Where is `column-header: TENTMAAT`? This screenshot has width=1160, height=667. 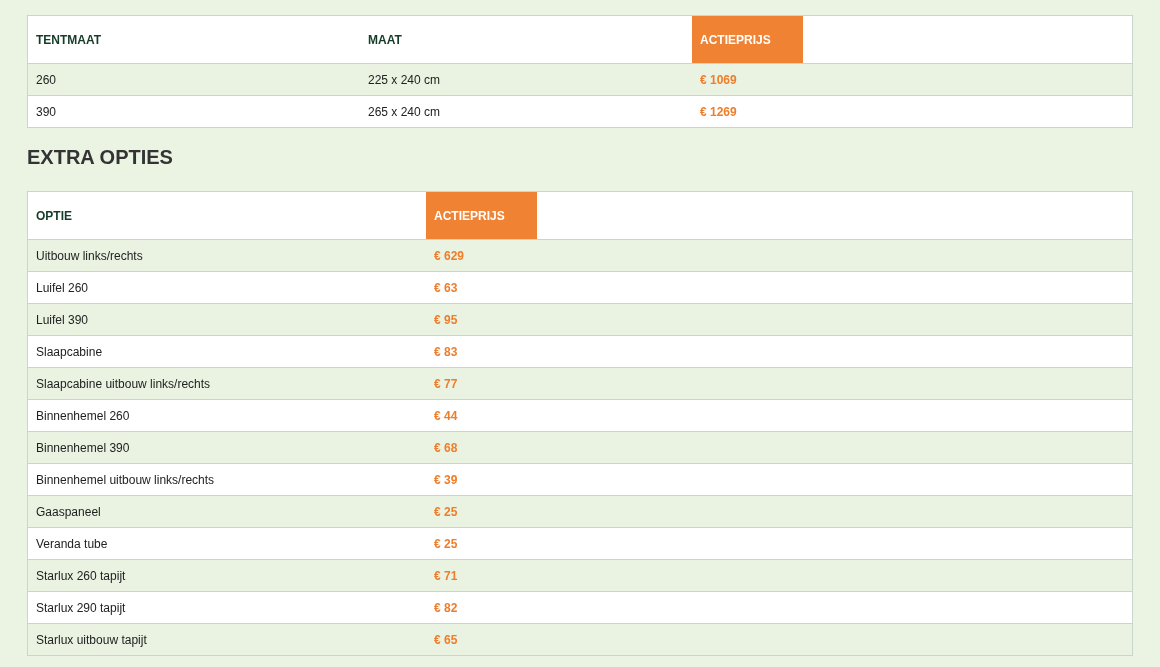 column-header: TENTMAAT is located at coordinates (69, 40).